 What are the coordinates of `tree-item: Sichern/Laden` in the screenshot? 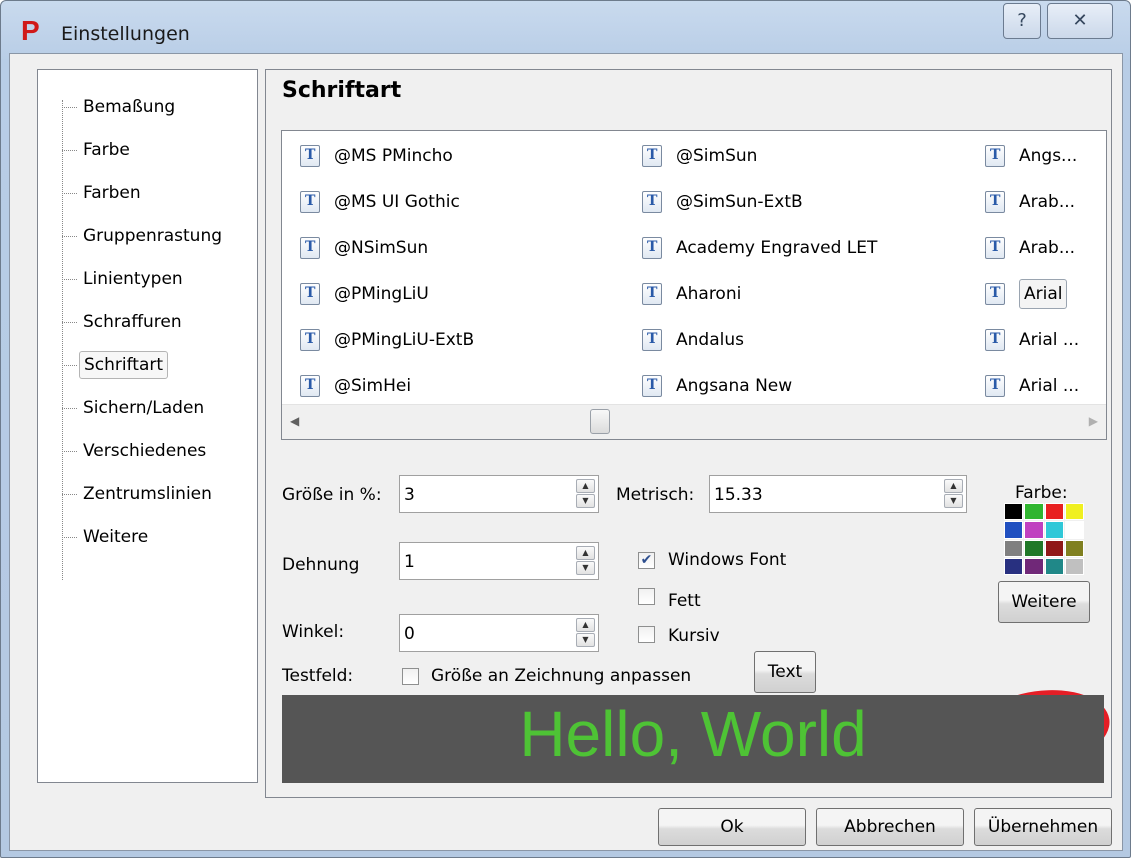 It's located at (135, 408).